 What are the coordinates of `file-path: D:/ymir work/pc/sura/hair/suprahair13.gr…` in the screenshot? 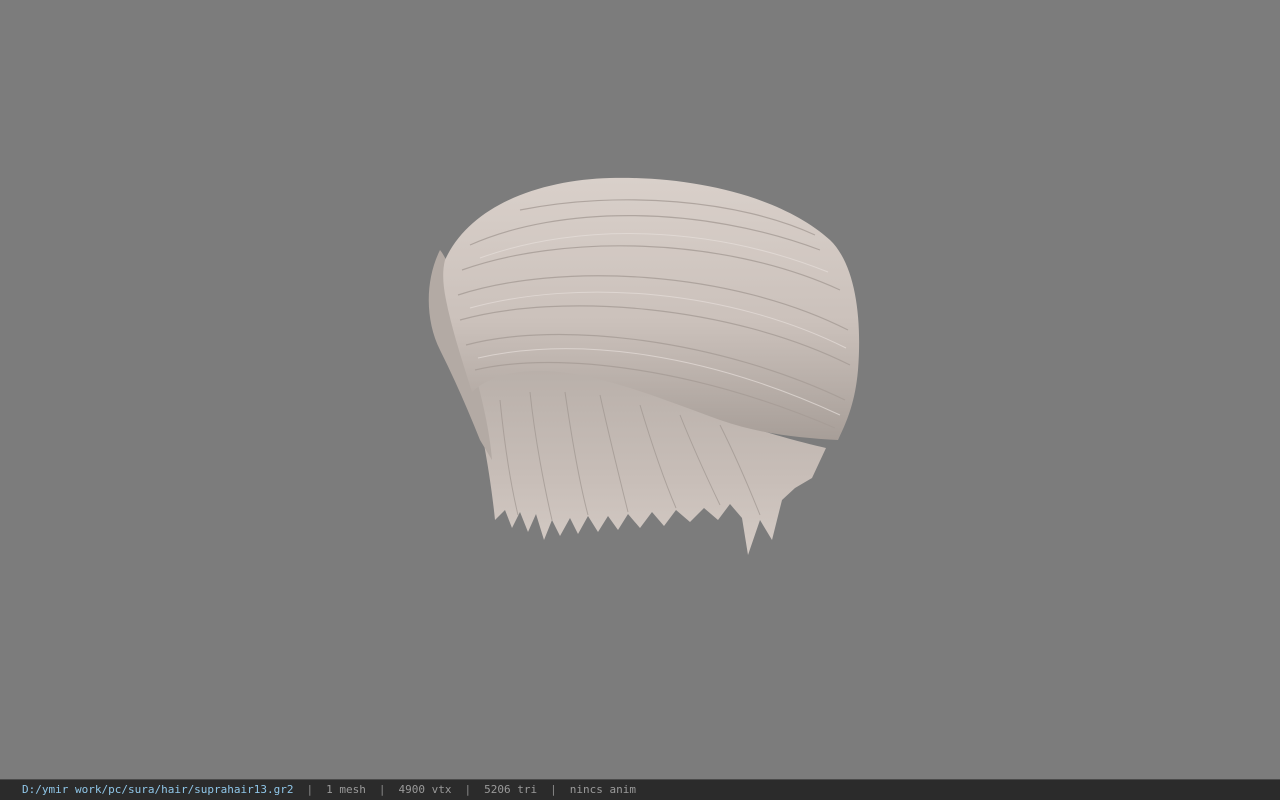 It's located at (158, 789).